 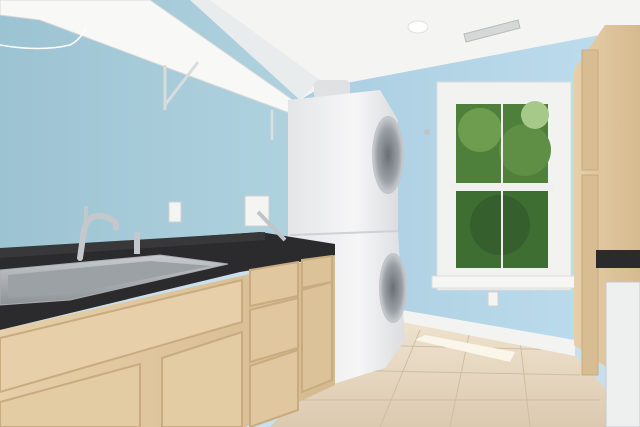 I want to click on side-counter, so click(x=618, y=259).